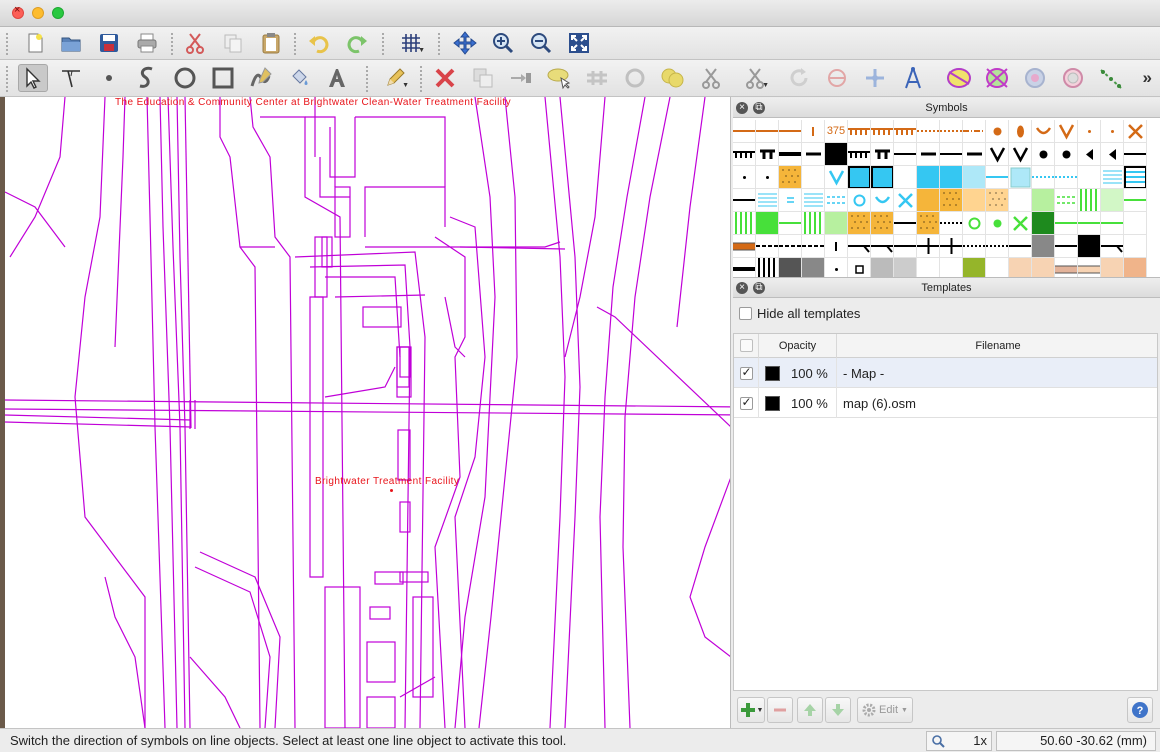 The width and height of the screenshot is (1160, 752). Describe the element at coordinates (746, 402) in the screenshot. I see `visibility-checkbox` at that location.